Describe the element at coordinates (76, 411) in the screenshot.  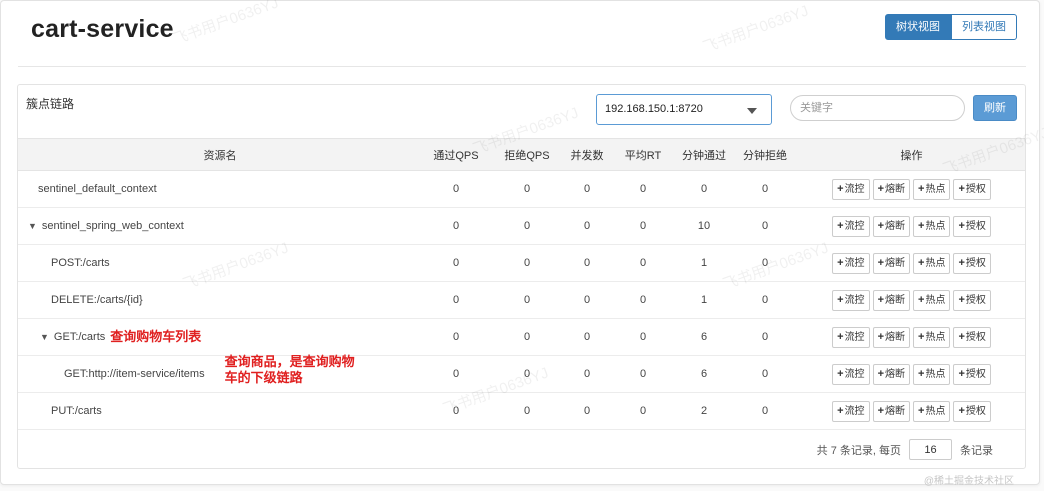
I see `resource-name: PUT:/carts` at that location.